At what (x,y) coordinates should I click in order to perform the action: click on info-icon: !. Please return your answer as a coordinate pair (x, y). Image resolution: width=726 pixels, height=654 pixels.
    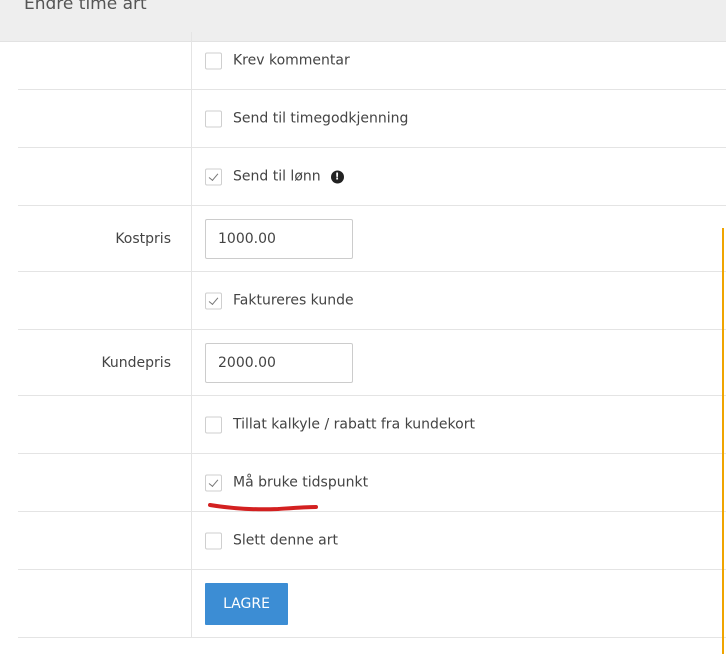
    Looking at the image, I should click on (337, 176).